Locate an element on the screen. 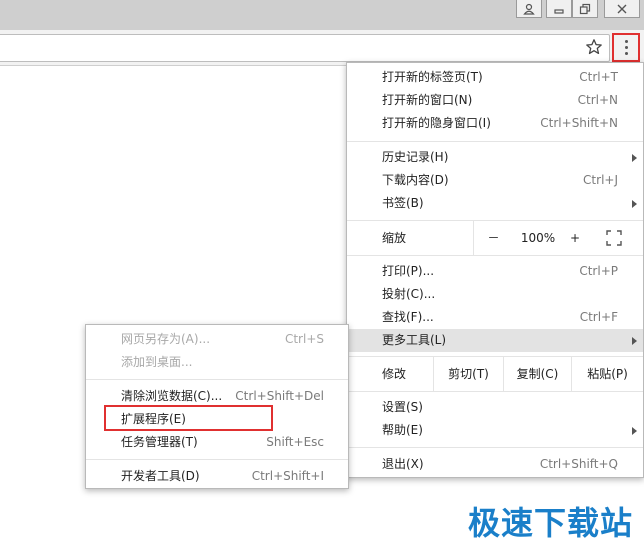  submenu-item-clear-data: 清除浏览数据(C)... Ctrl+Shift+Del is located at coordinates (217, 396).